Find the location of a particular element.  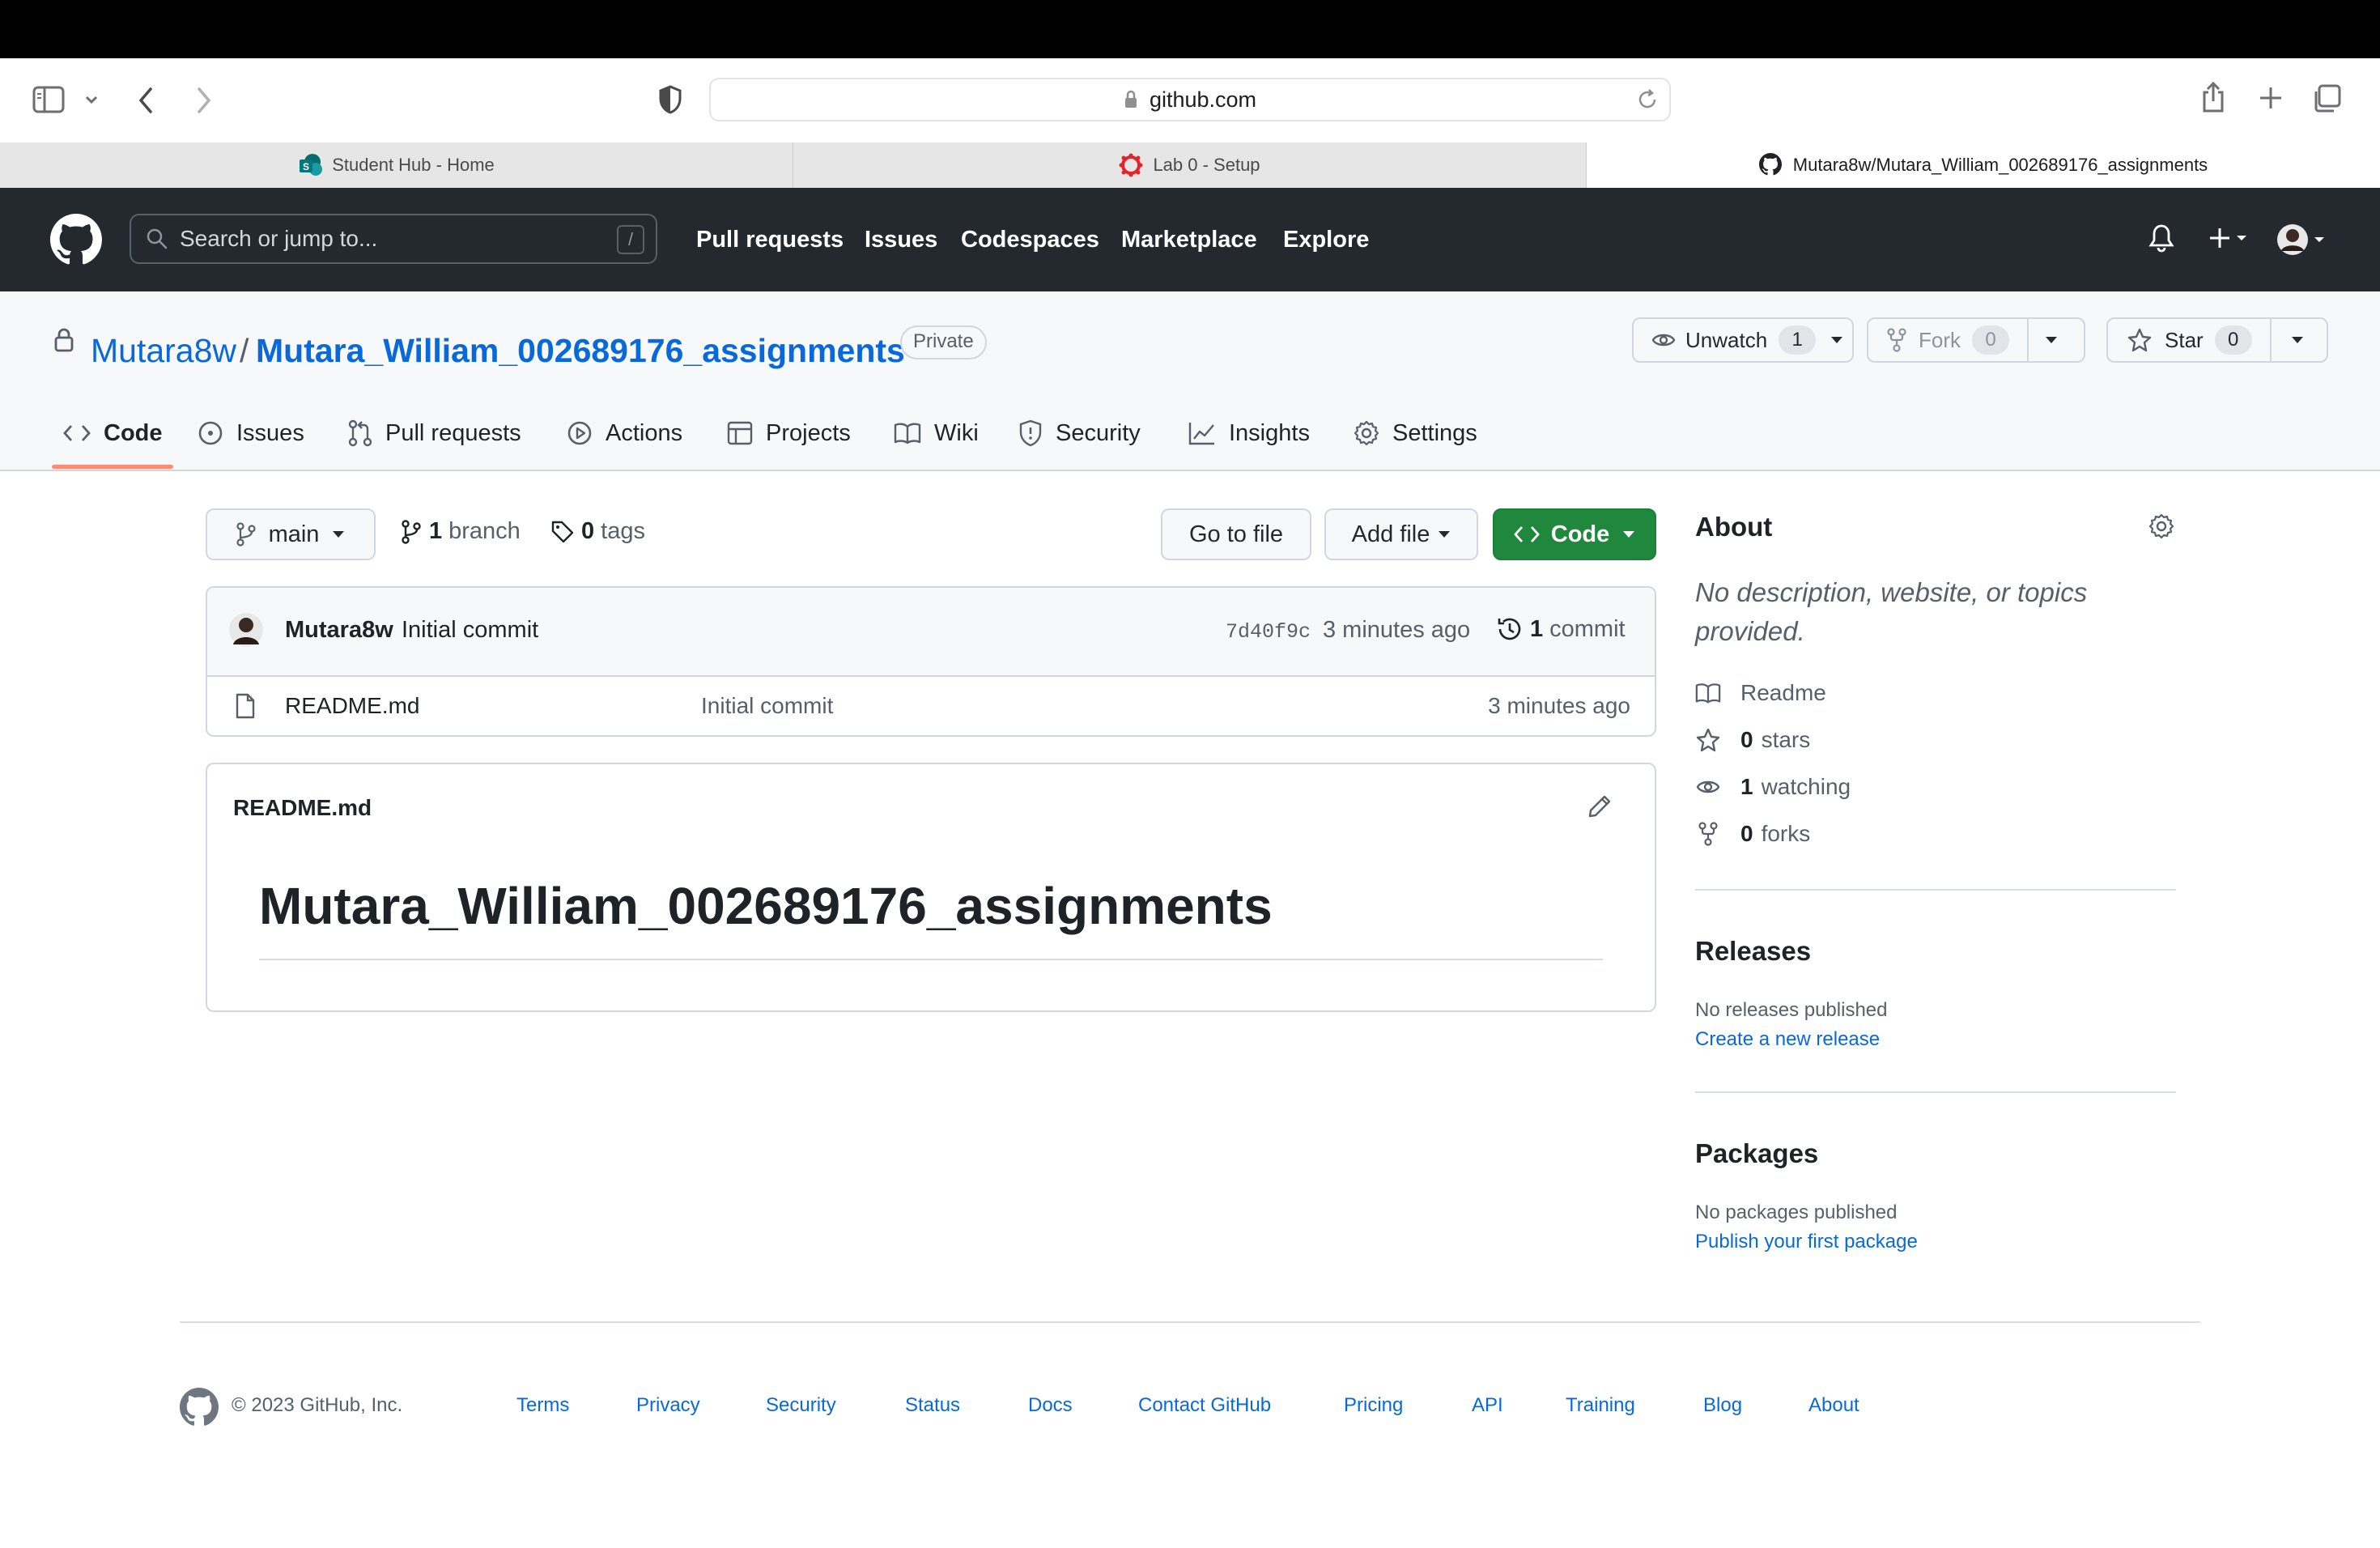

back-icon is located at coordinates (145, 100).